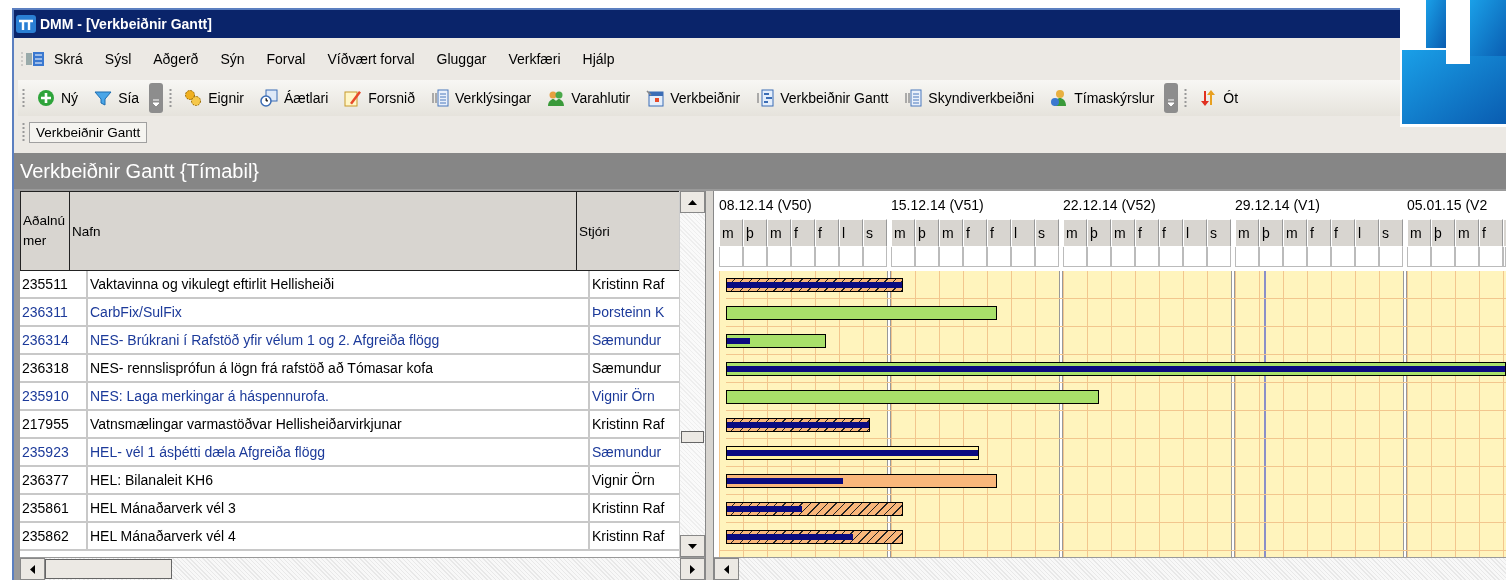 The width and height of the screenshot is (1506, 580). What do you see at coordinates (323, 231) in the screenshot?
I see `column-header: Nafn` at bounding box center [323, 231].